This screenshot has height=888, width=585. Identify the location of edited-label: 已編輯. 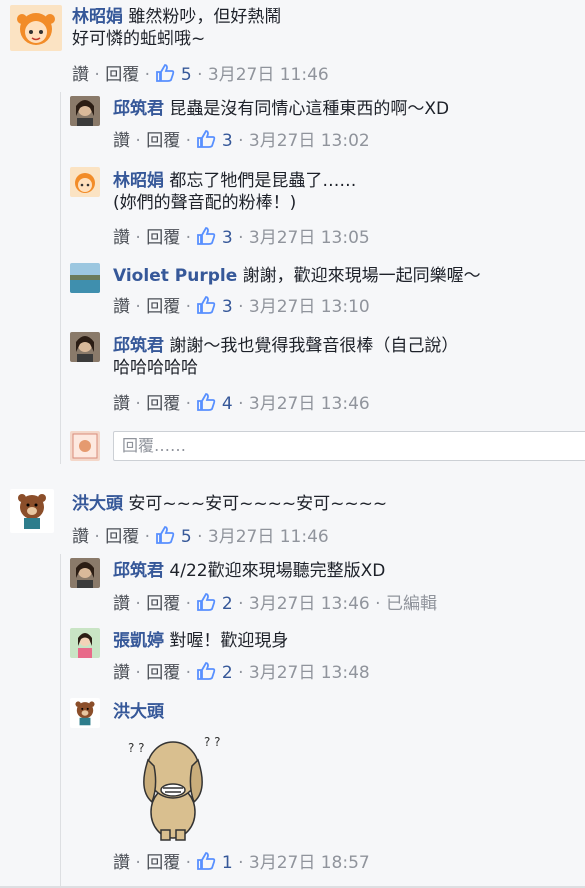
(411, 604).